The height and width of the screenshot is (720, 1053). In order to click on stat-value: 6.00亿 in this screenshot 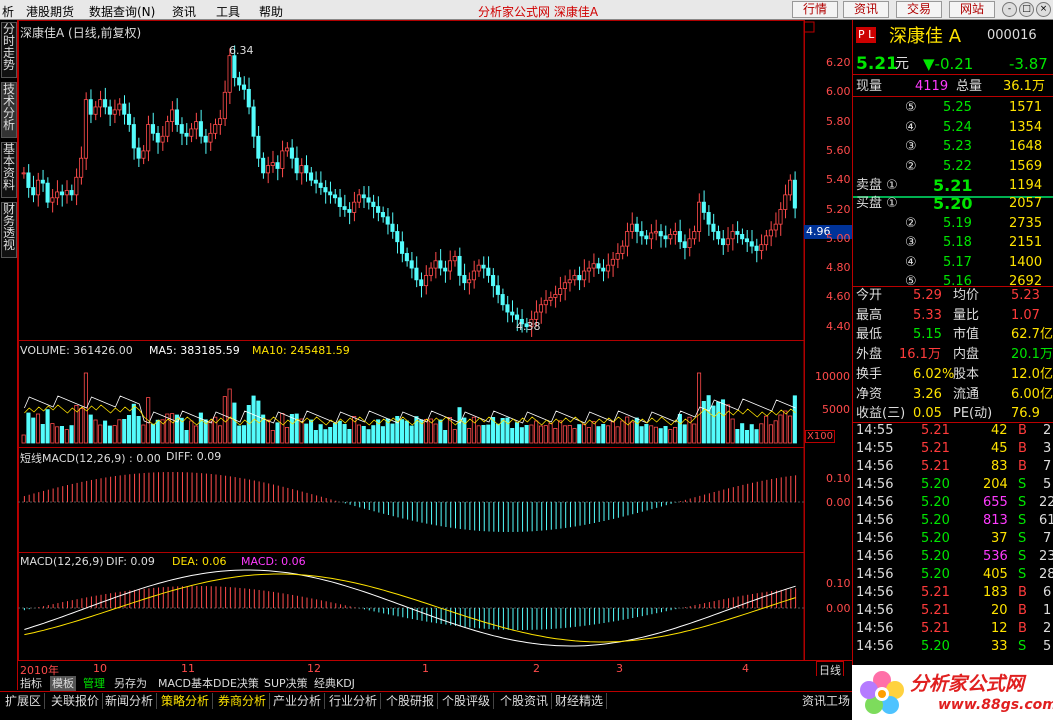, I will do `click(1032, 394)`.